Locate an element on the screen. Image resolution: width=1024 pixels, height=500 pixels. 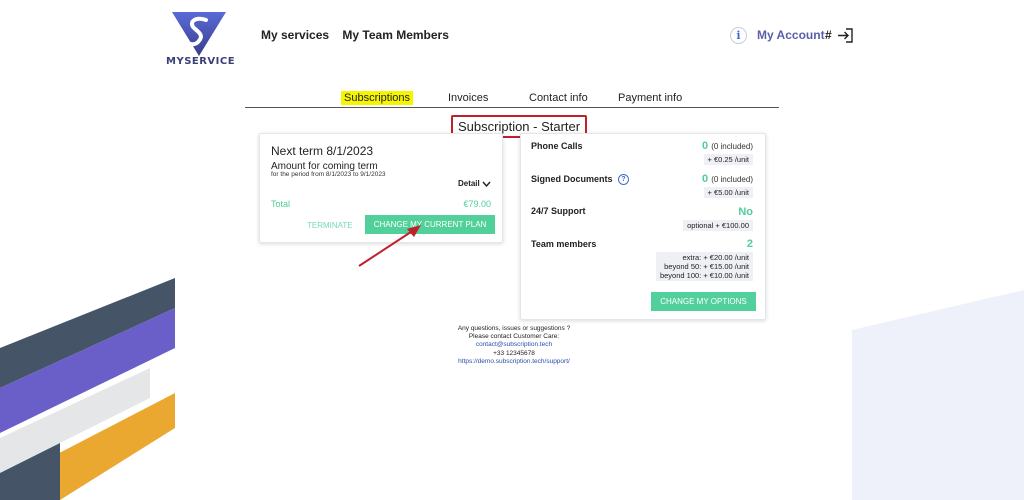
signed-documents-label: Signed Documents is located at coordinates (572, 179).